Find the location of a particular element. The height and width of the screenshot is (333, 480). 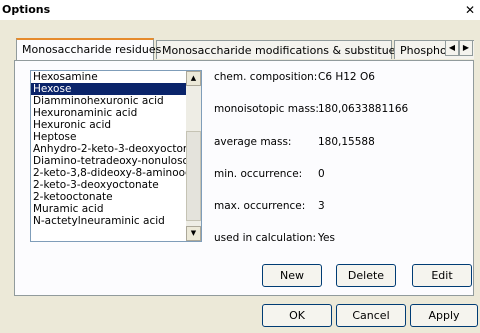

list-item: Hexuronic acid is located at coordinates (109, 125).